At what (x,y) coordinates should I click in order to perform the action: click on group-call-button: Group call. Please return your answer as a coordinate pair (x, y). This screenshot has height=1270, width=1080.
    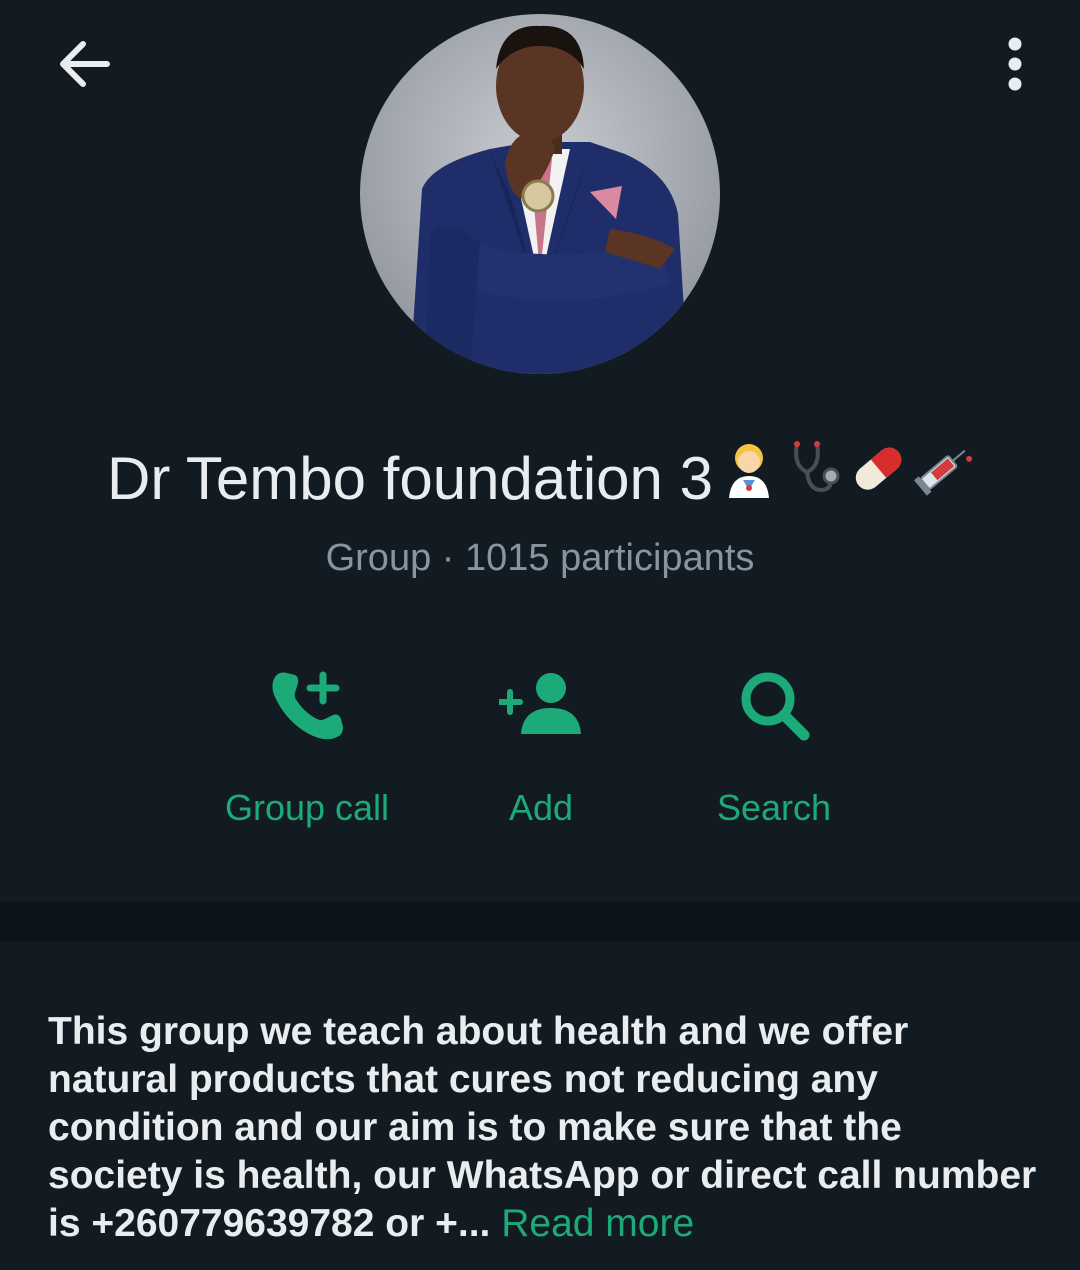
    Looking at the image, I should click on (307, 750).